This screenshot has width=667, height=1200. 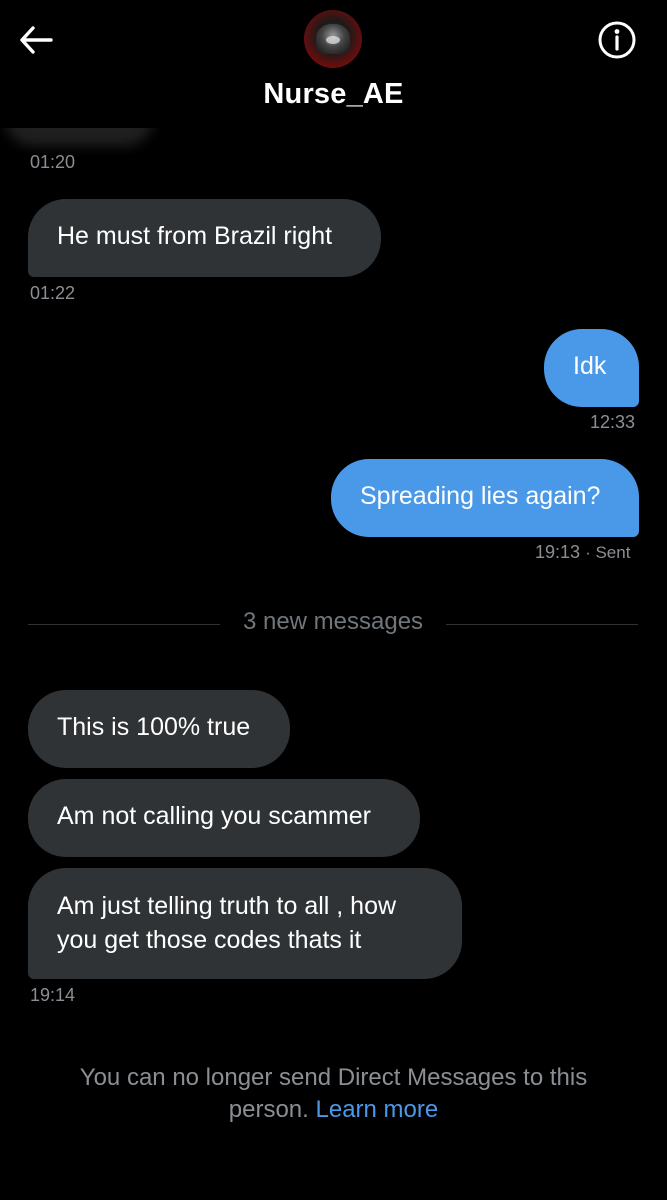 I want to click on message-text: He must from Brazil right, so click(x=195, y=236).